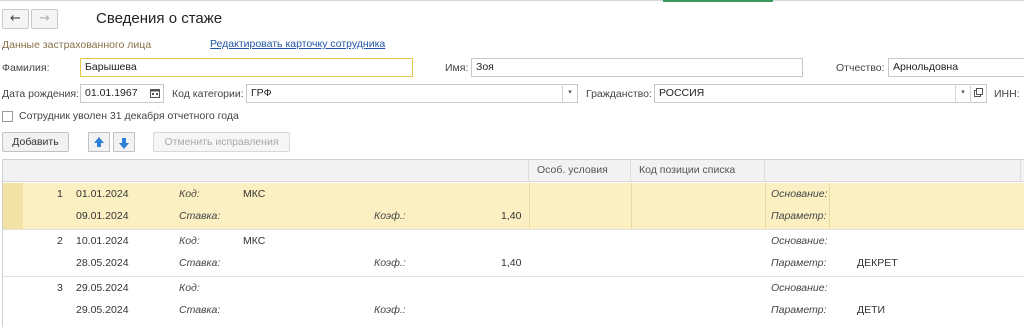 Image resolution: width=1024 pixels, height=327 pixels. Describe the element at coordinates (13, 206) in the screenshot. I see `row-marker` at that location.